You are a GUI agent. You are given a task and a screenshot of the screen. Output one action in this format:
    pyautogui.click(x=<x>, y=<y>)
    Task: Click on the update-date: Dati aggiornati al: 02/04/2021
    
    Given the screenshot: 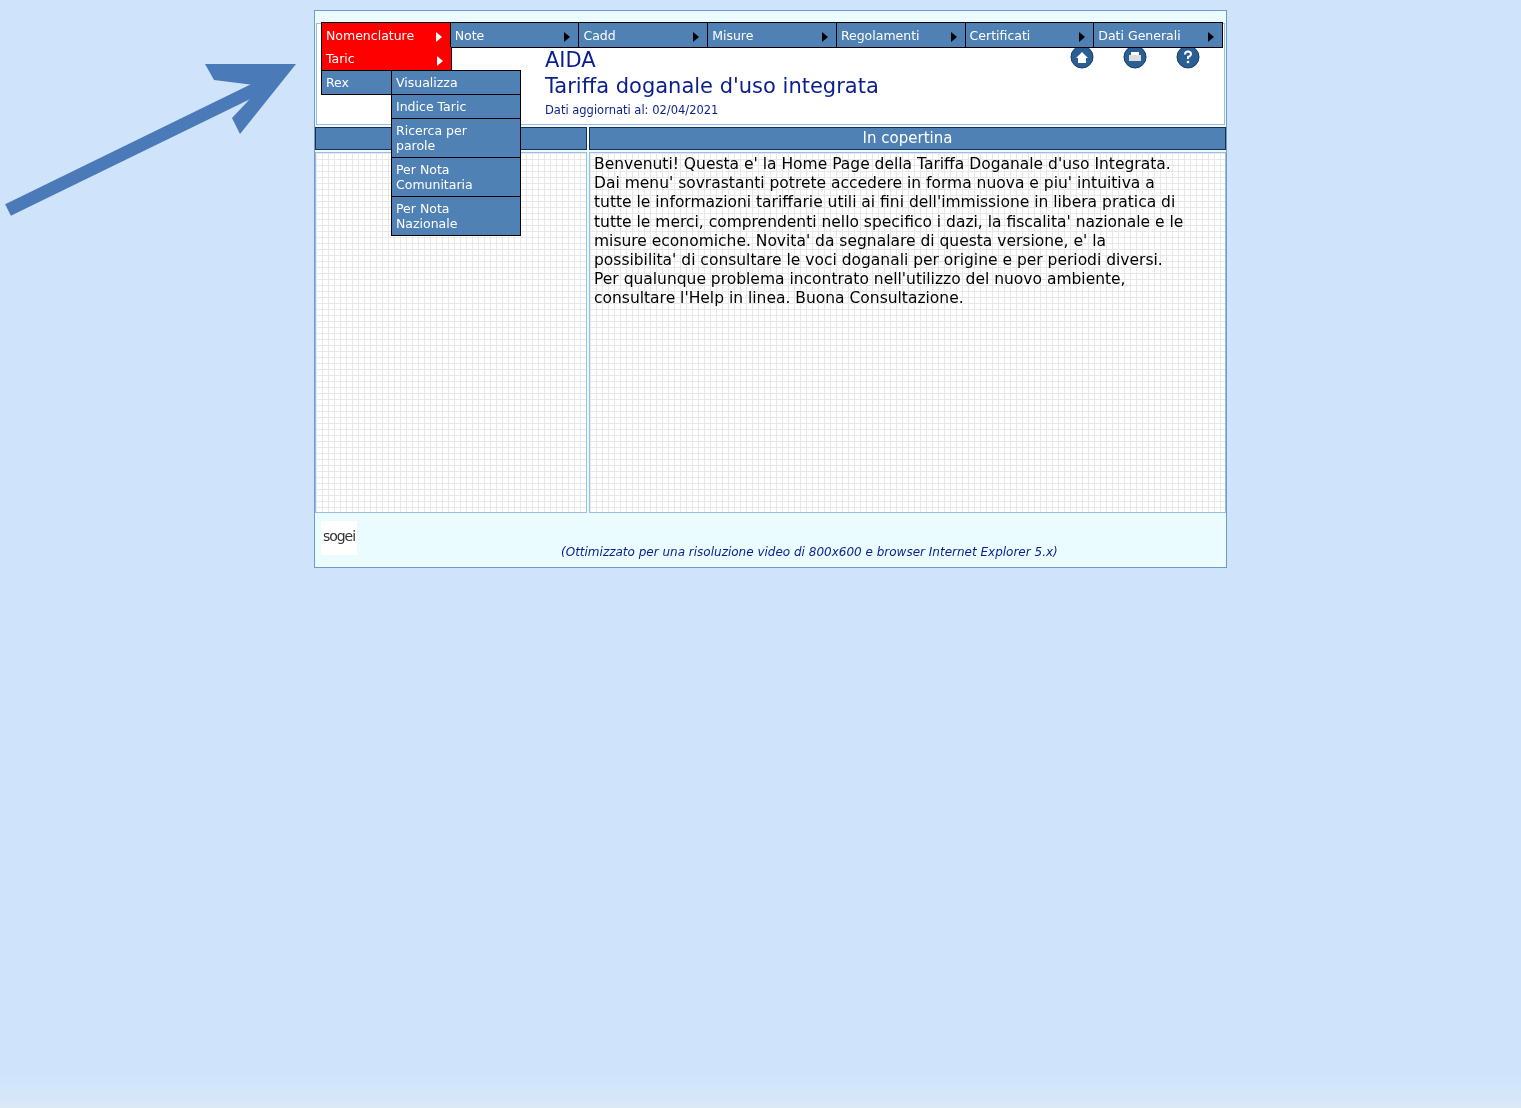 What is the action you would take?
    pyautogui.click(x=632, y=110)
    